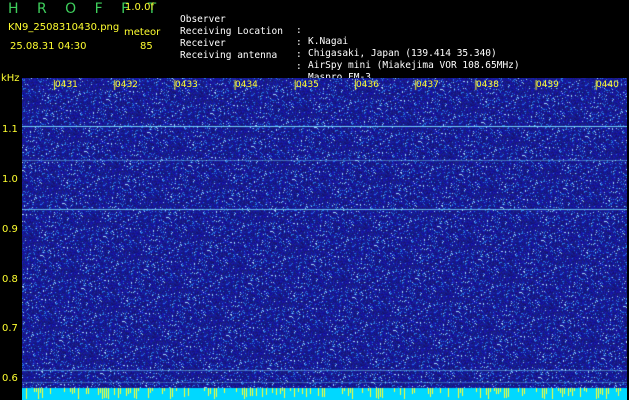  Describe the element at coordinates (48, 46) in the screenshot. I see `datetime-label: 25.08.31 04:30` at that location.